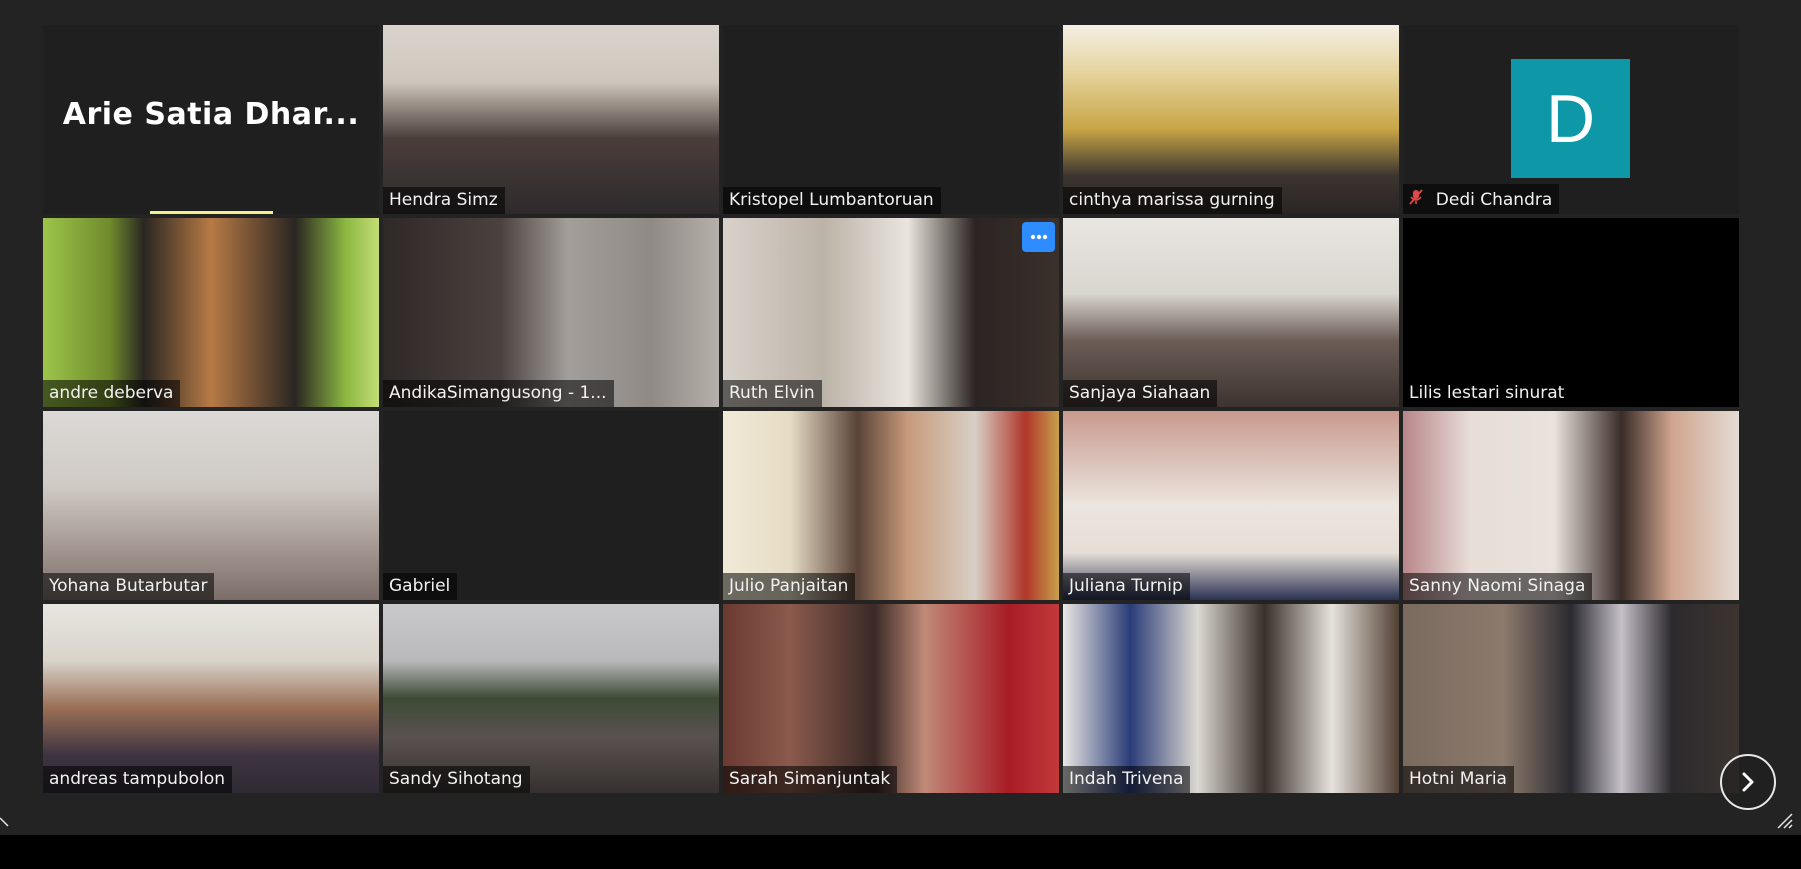 The width and height of the screenshot is (1801, 869). I want to click on participant-name: cinthya marissa gurning, so click(1172, 200).